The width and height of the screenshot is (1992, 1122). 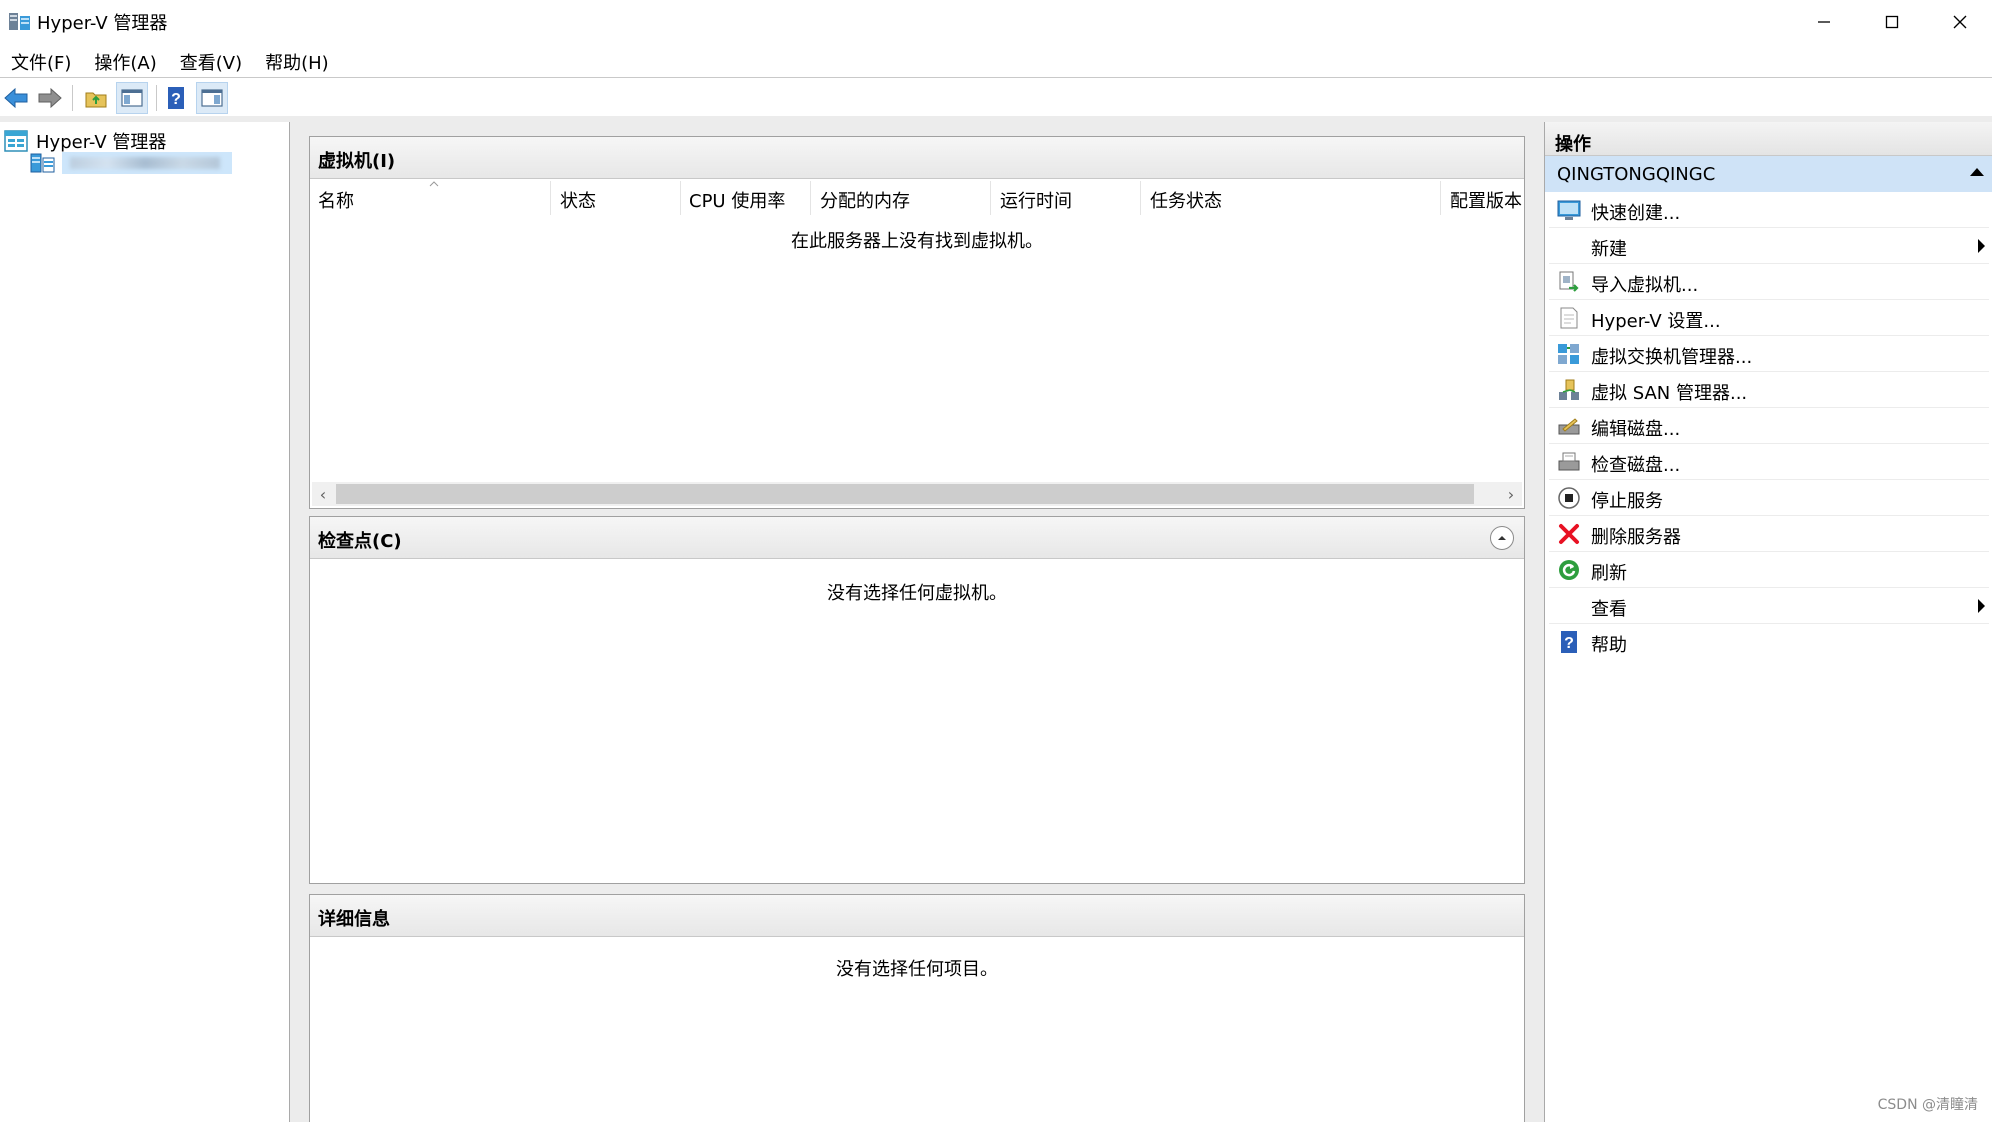 What do you see at coordinates (212, 98) in the screenshot?
I see `show-hide-action-pane-button` at bounding box center [212, 98].